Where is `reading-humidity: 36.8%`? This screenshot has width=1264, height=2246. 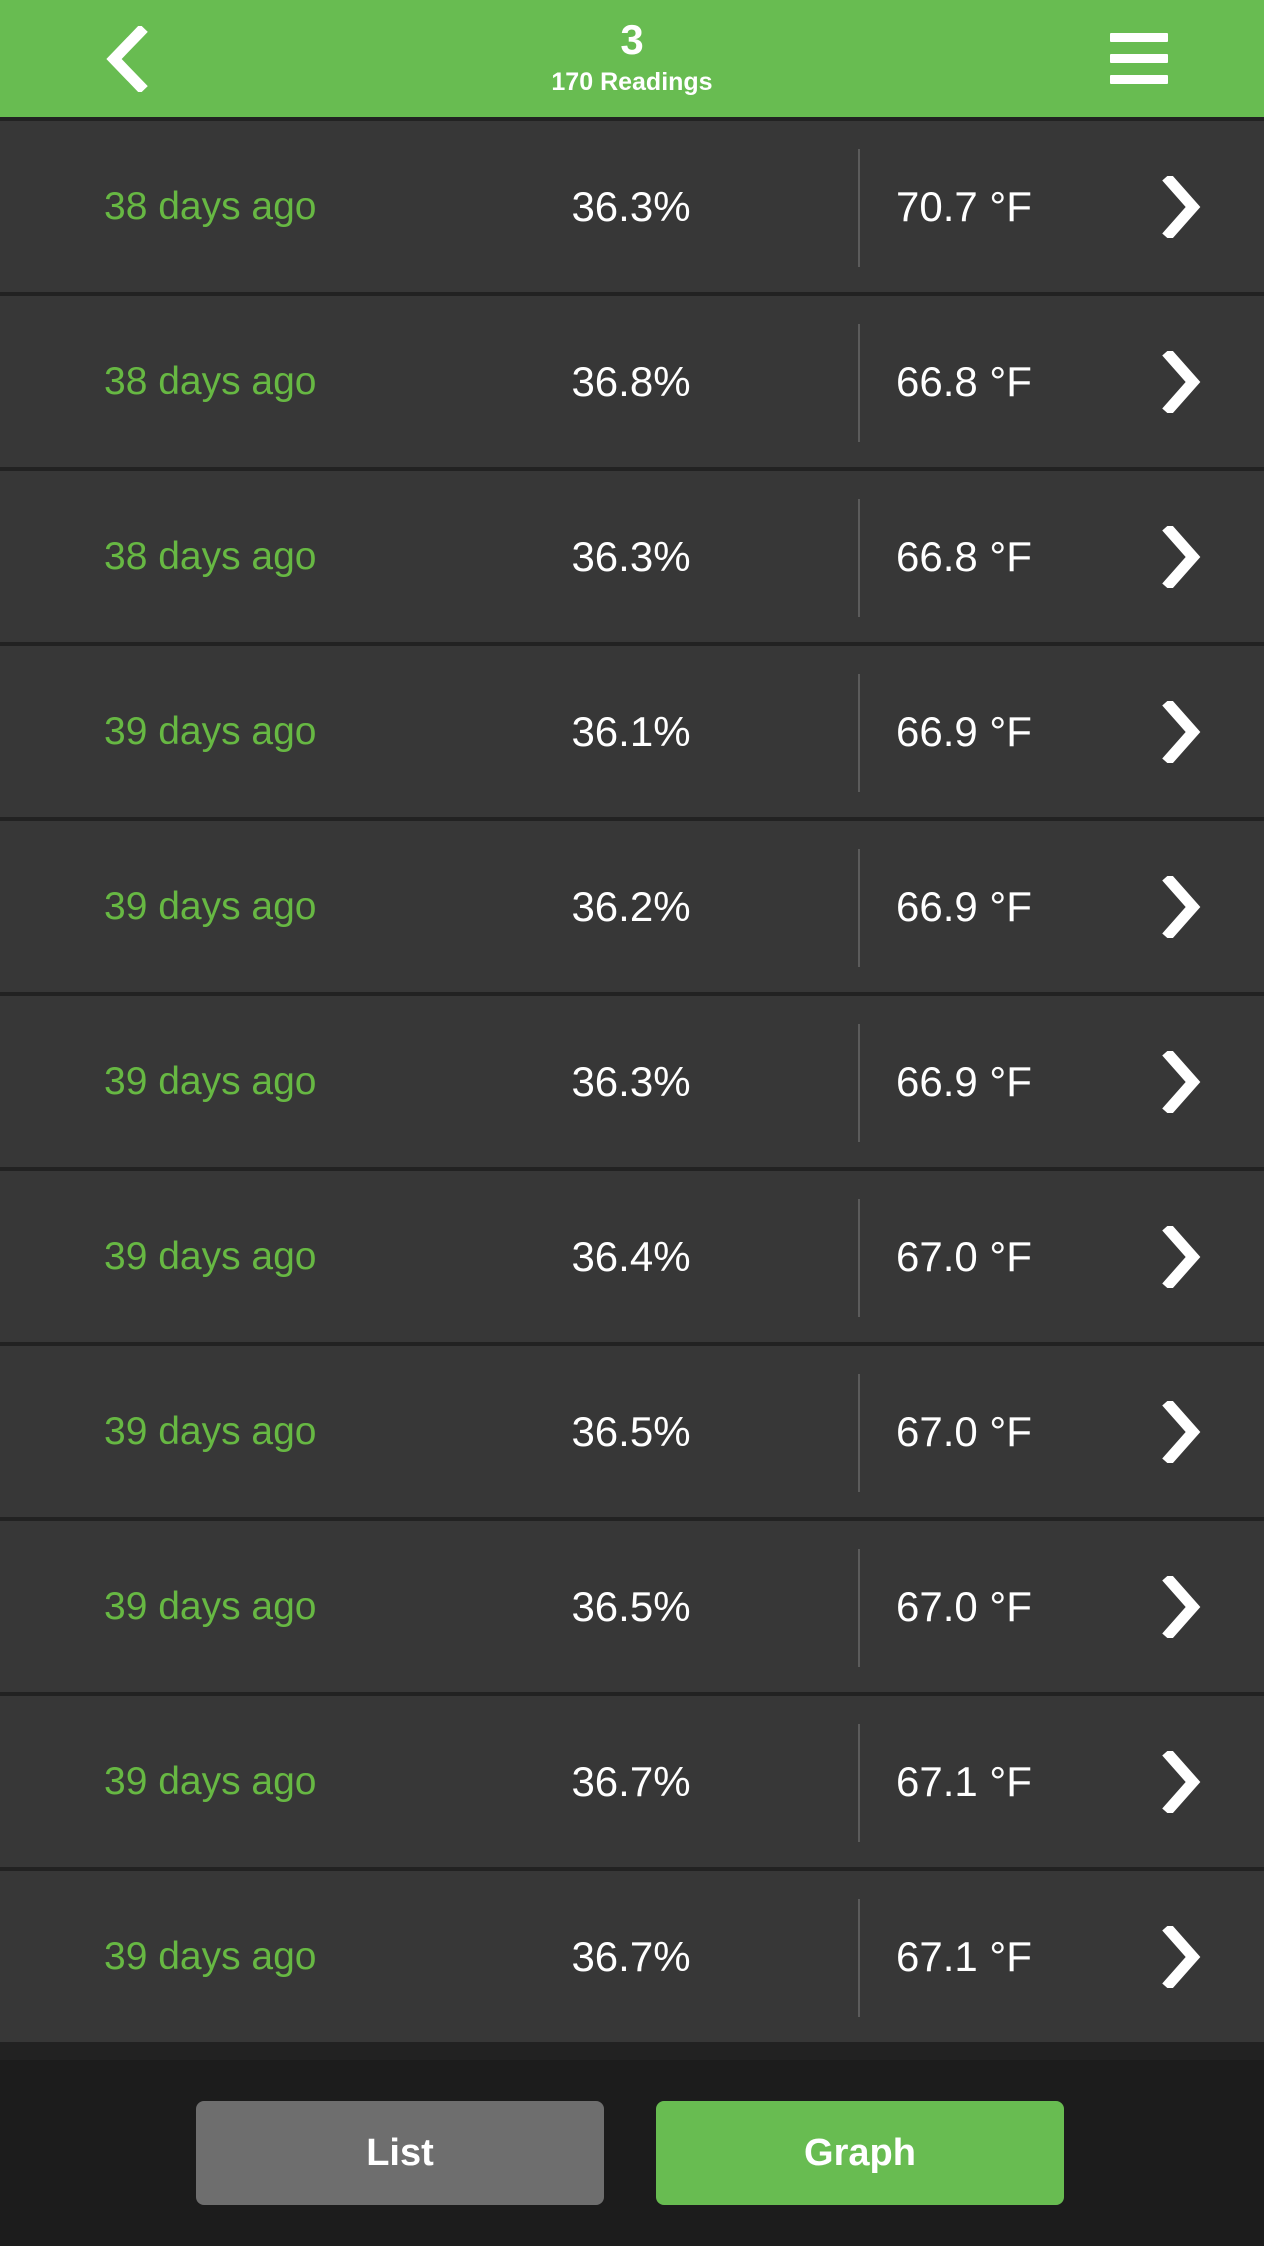 reading-humidity: 36.8% is located at coordinates (631, 381).